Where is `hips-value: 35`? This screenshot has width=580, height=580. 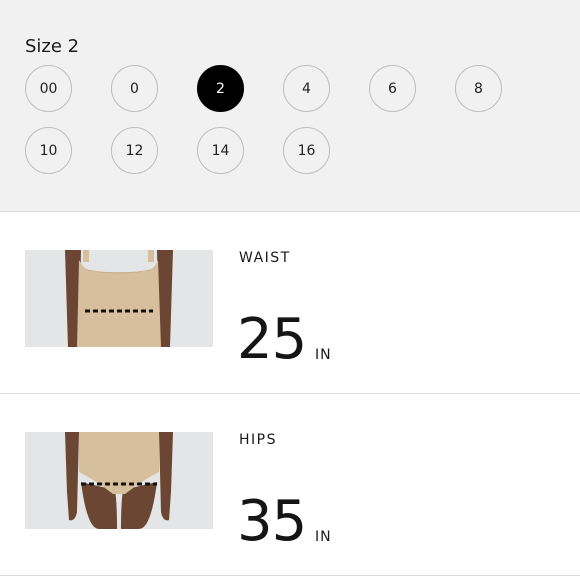 hips-value: 35 is located at coordinates (272, 521).